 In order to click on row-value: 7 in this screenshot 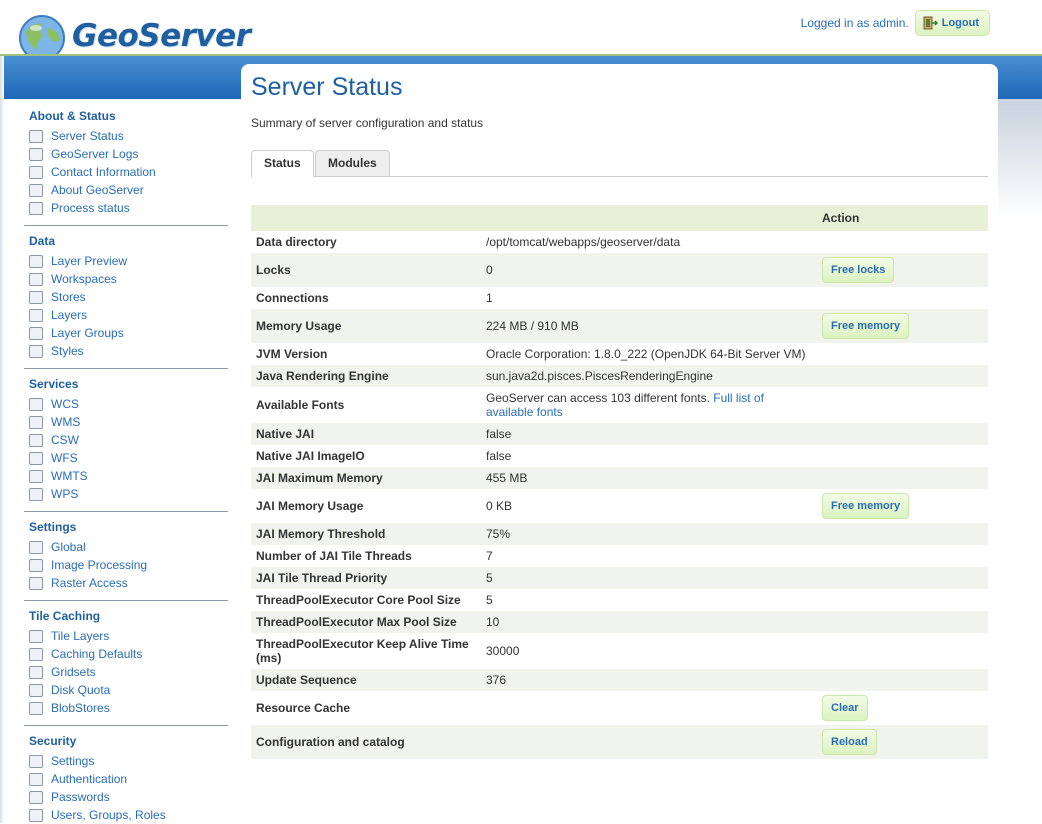, I will do `click(489, 556)`.